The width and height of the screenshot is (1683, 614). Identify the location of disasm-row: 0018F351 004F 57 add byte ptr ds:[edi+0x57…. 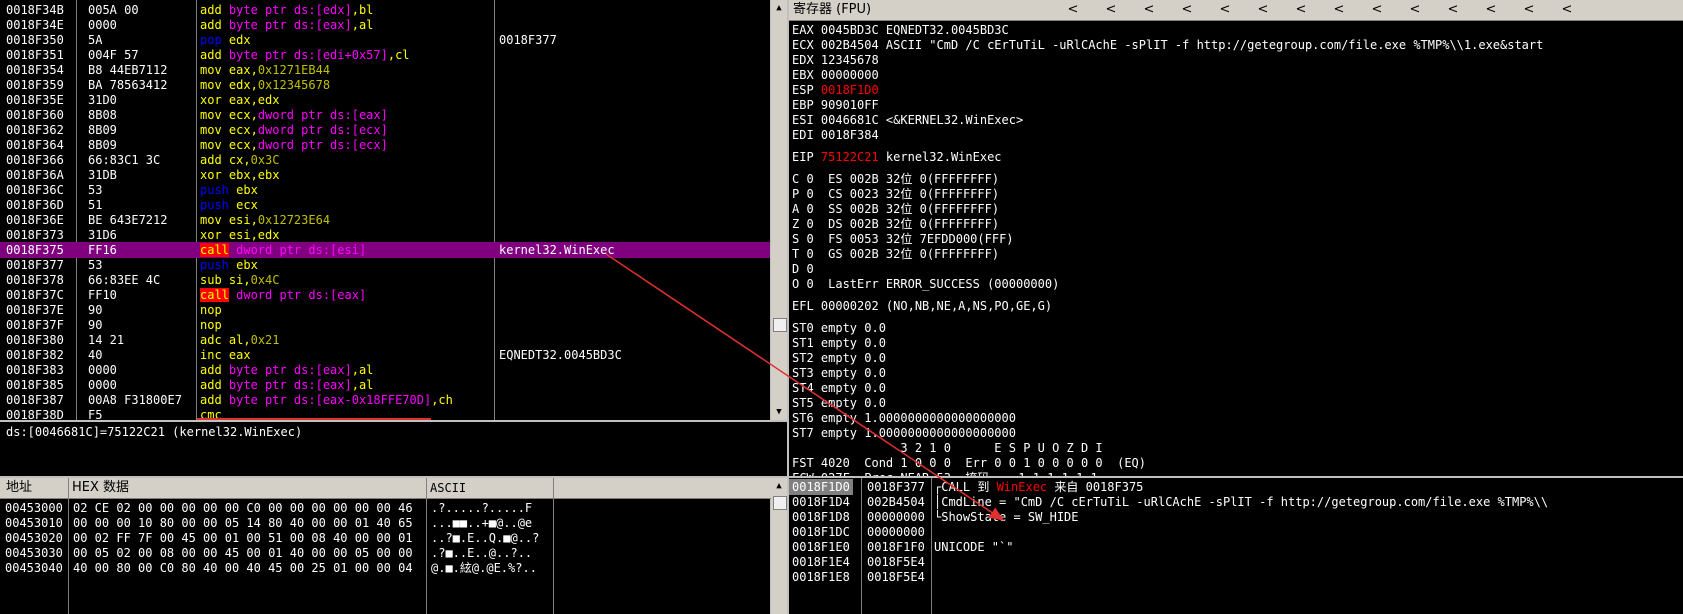
(385, 55).